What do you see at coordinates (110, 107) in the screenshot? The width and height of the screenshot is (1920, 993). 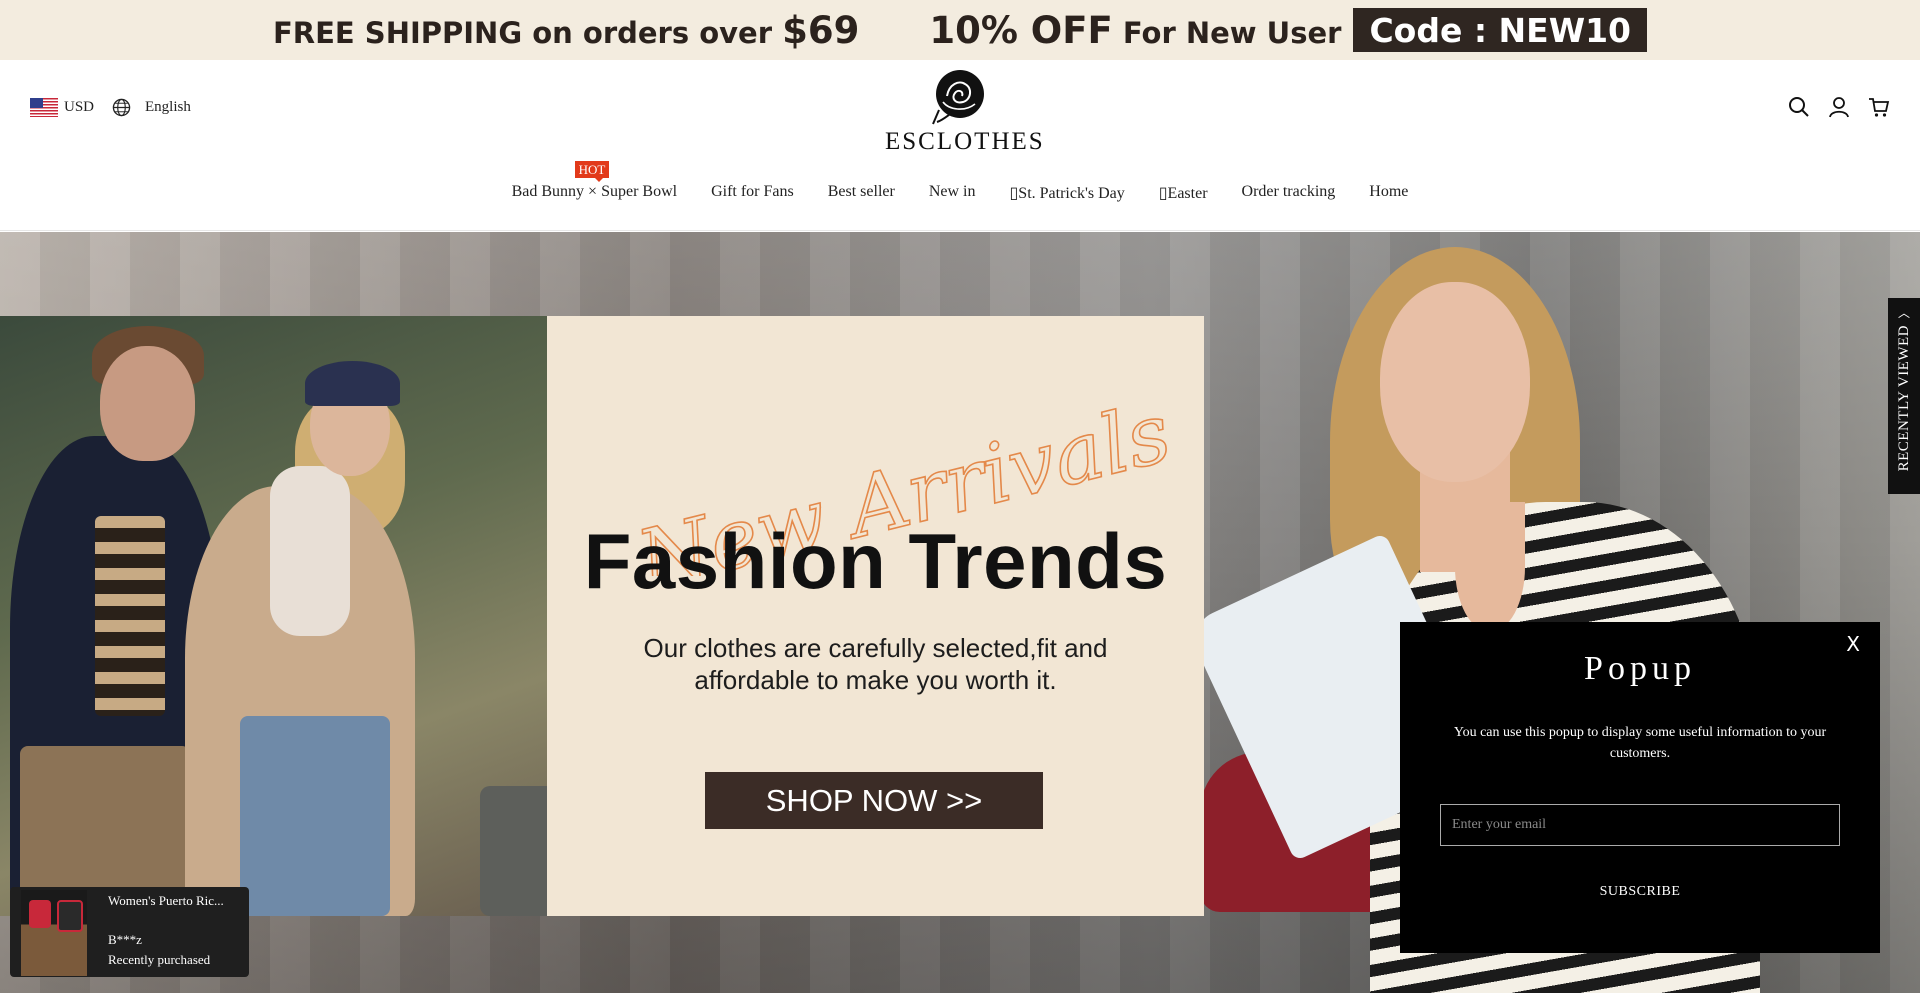 I see `locale-selector: USD English` at bounding box center [110, 107].